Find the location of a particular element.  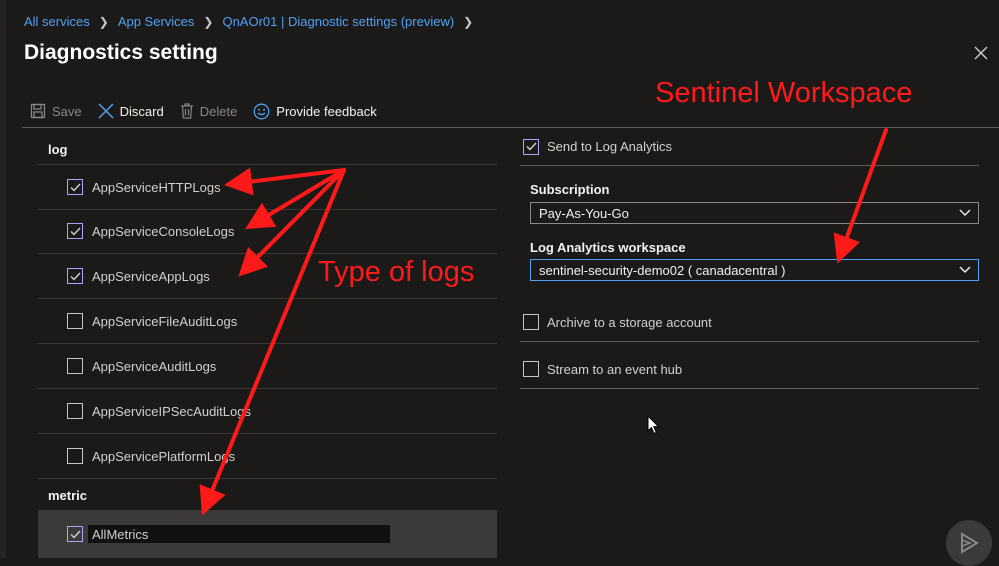

play-icon is located at coordinates (970, 543).